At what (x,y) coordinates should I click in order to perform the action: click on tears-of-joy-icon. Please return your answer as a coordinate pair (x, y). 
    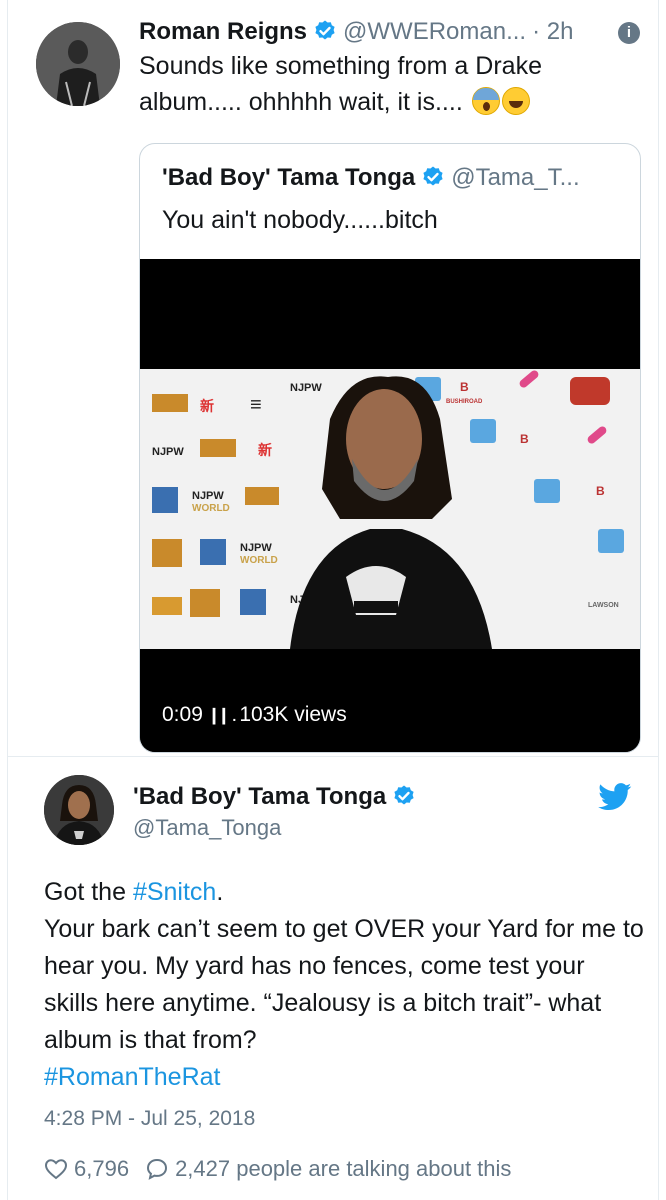
    Looking at the image, I should click on (515, 101).